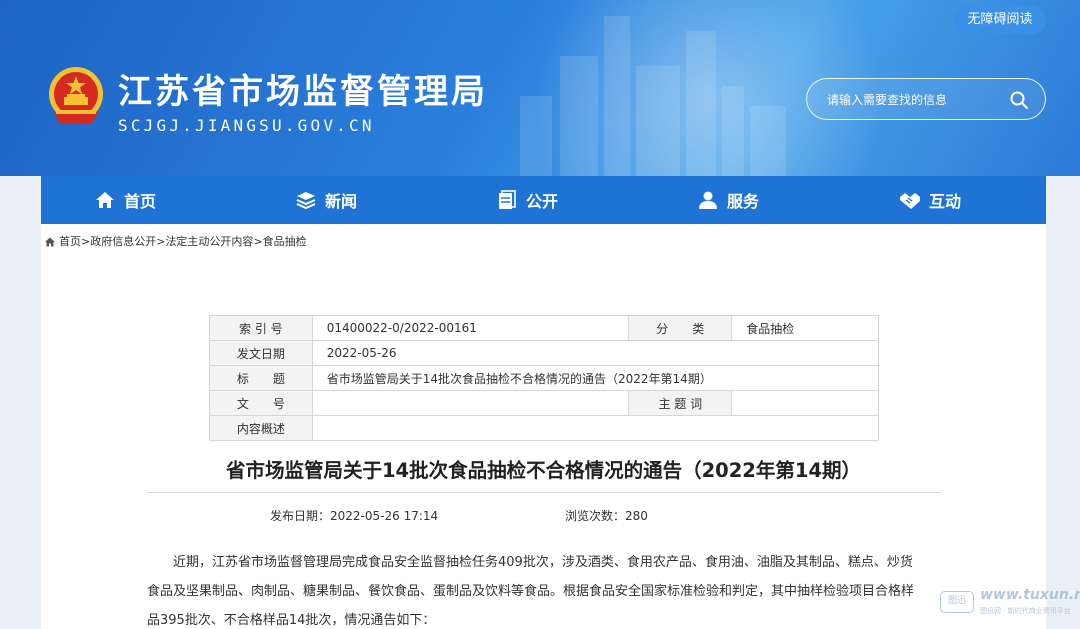 The height and width of the screenshot is (629, 1080). I want to click on search-box: 请输入需要查找的信息, so click(926, 99).